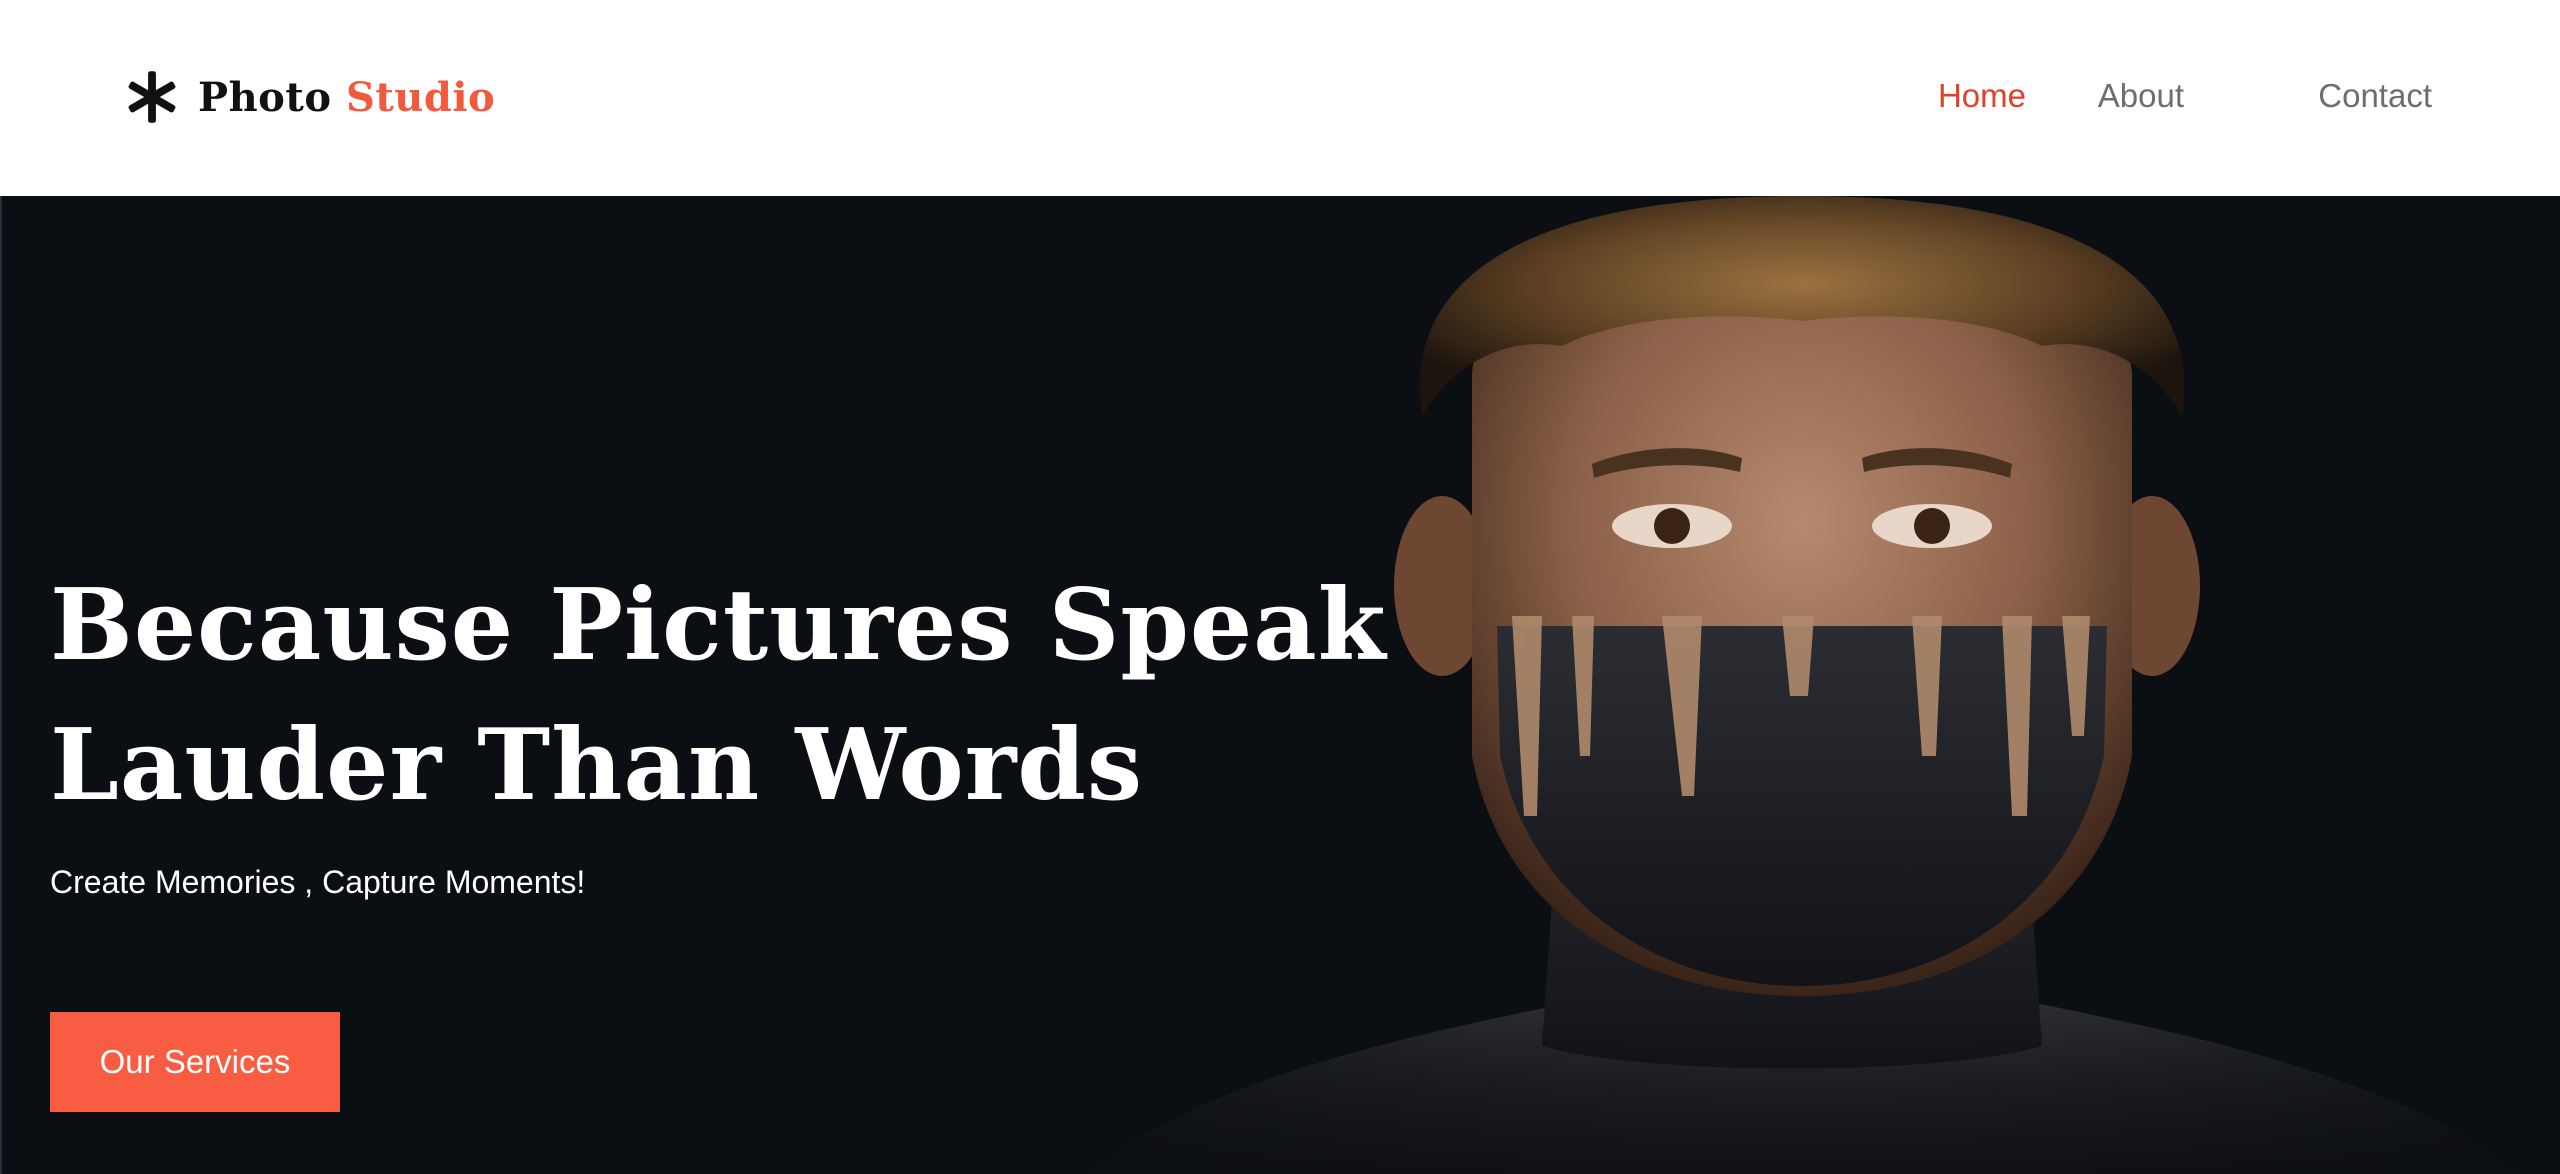 This screenshot has height=1174, width=2560. What do you see at coordinates (195, 1062) in the screenshot?
I see `our-services-button: Our Services` at bounding box center [195, 1062].